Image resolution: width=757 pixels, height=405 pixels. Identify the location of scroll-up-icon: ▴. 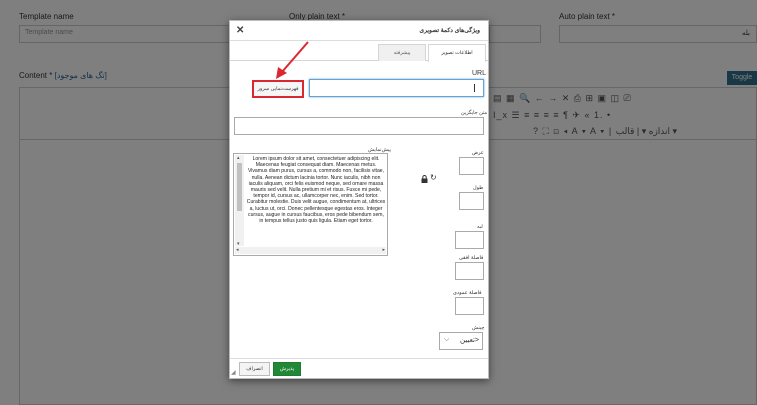
(238, 158).